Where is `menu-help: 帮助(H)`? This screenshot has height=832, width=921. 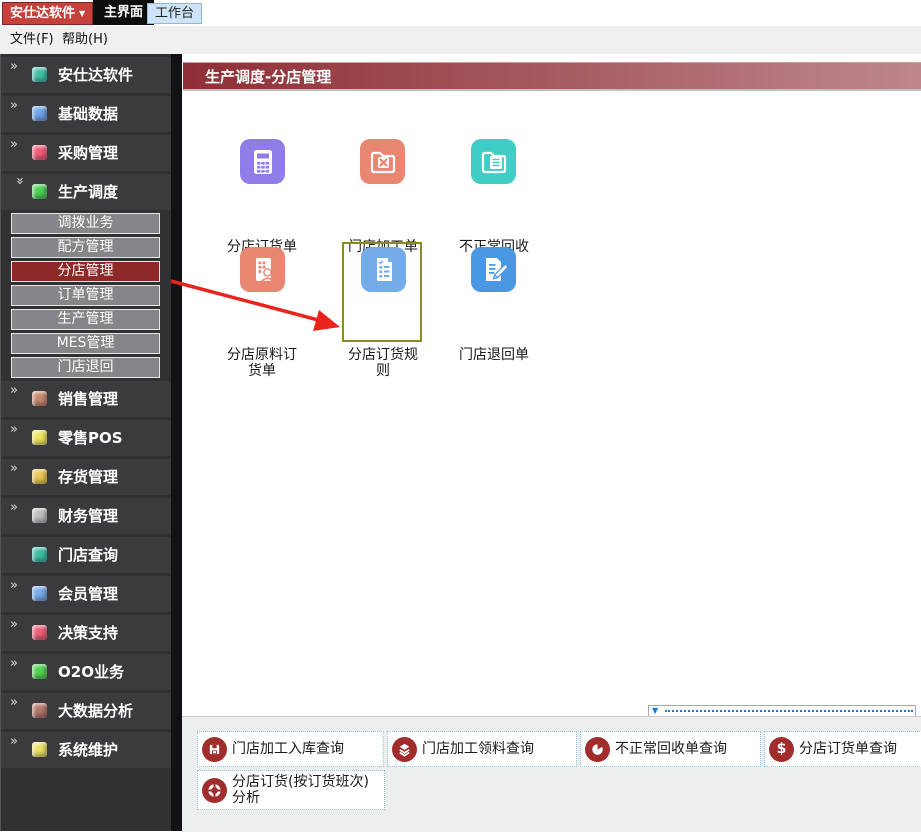
menu-help: 帮助(H) is located at coordinates (85, 40).